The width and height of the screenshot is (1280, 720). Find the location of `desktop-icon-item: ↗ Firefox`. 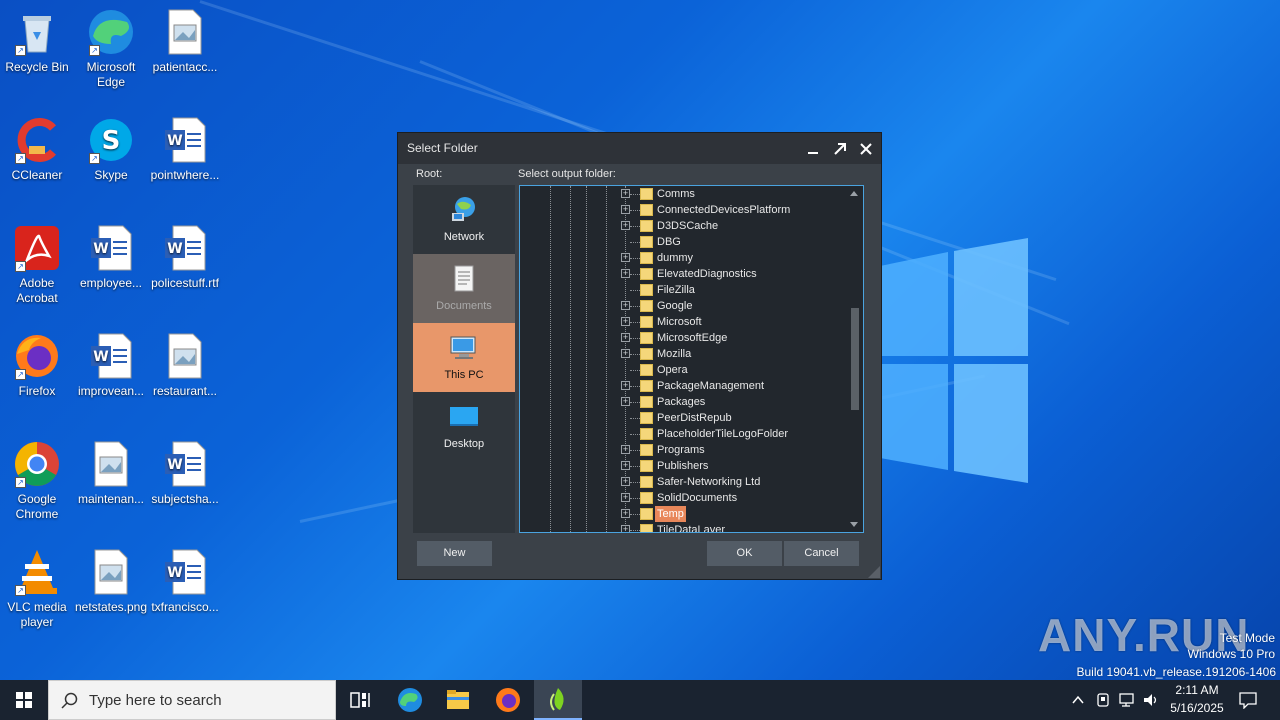

desktop-icon-item: ↗ Firefox is located at coordinates (37, 365).